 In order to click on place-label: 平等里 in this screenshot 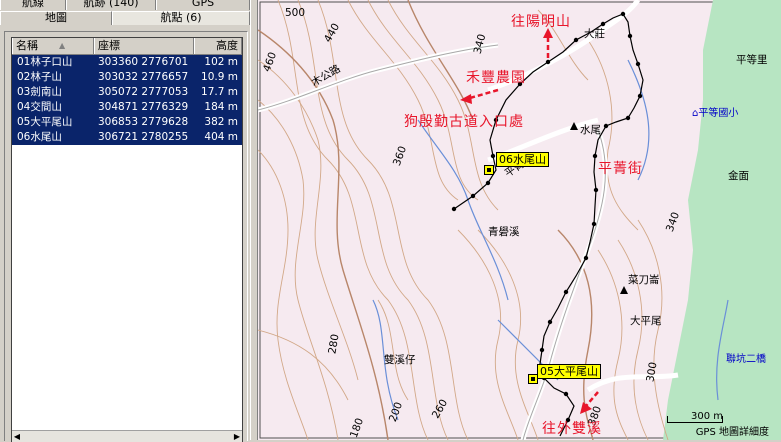, I will do `click(752, 60)`.